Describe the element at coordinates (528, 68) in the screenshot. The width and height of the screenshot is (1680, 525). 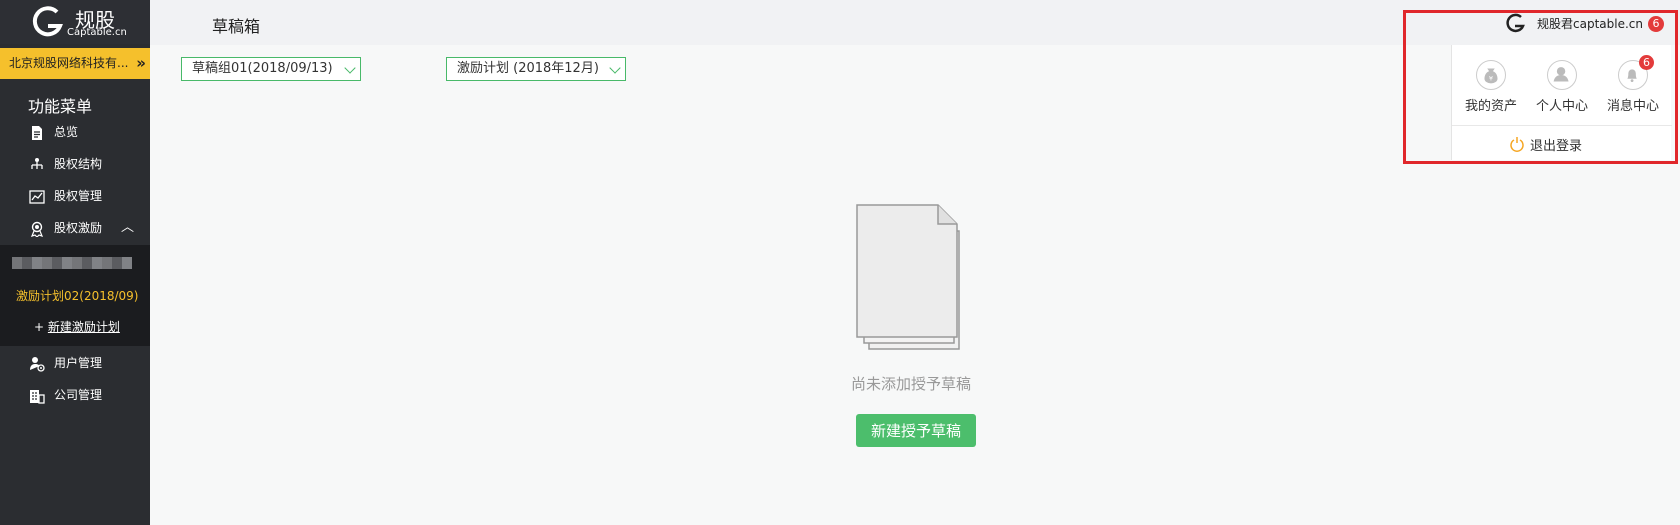
I see `incentive-plan-value: 激励计划 (2018年12月)` at that location.